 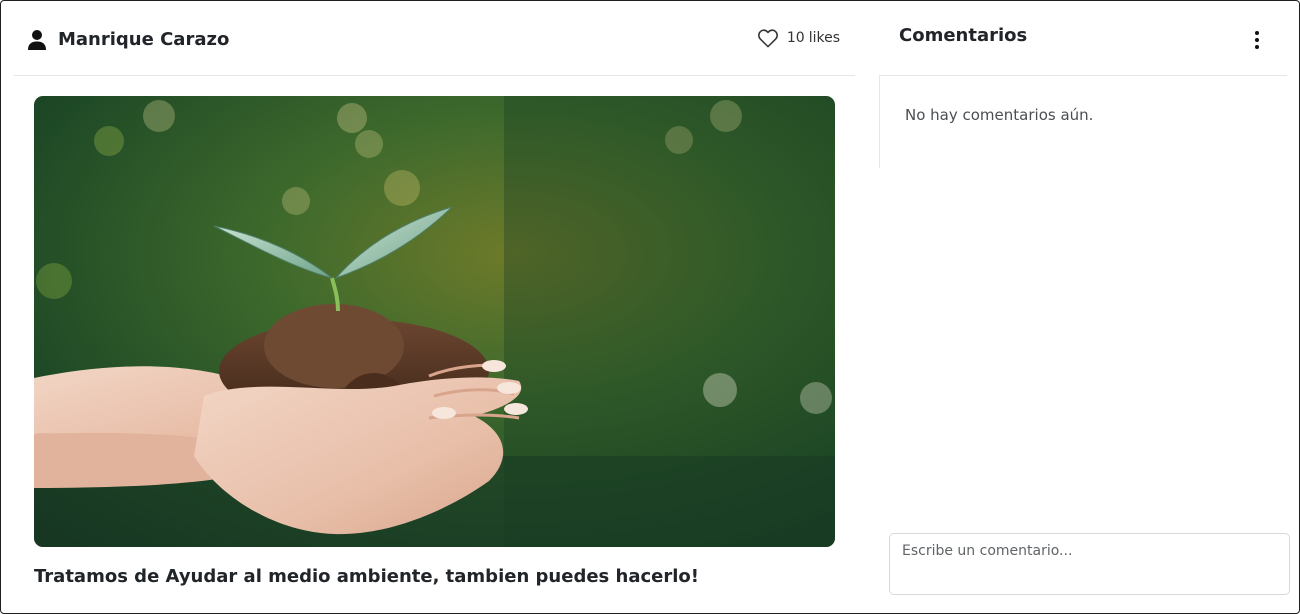 I want to click on likes-count: 10, so click(x=795, y=38).